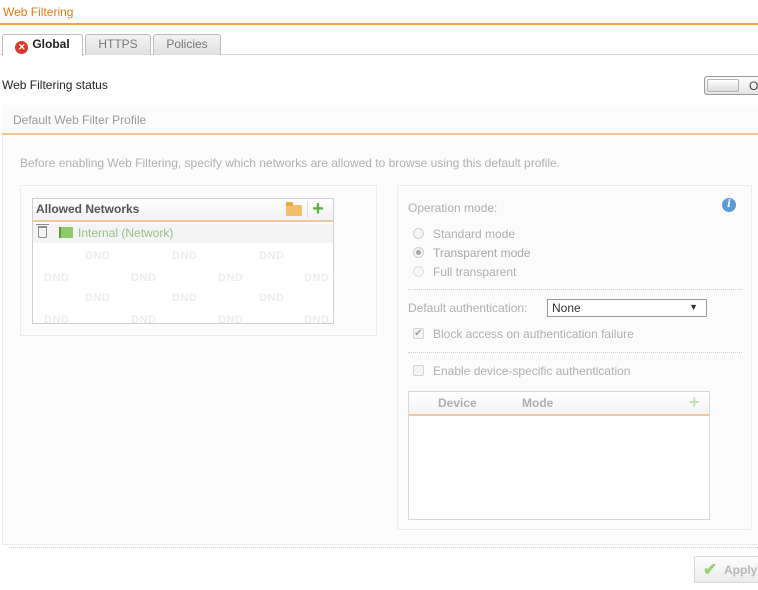 The height and width of the screenshot is (590, 758). Describe the element at coordinates (627, 308) in the screenshot. I see `default-auth-select: None ▼` at that location.